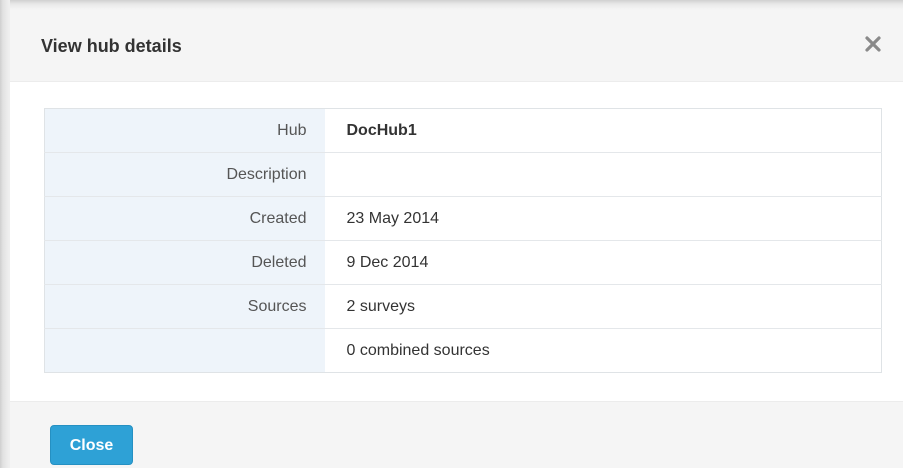  I want to click on row-value-hub-name: DocHub1, so click(381, 130).